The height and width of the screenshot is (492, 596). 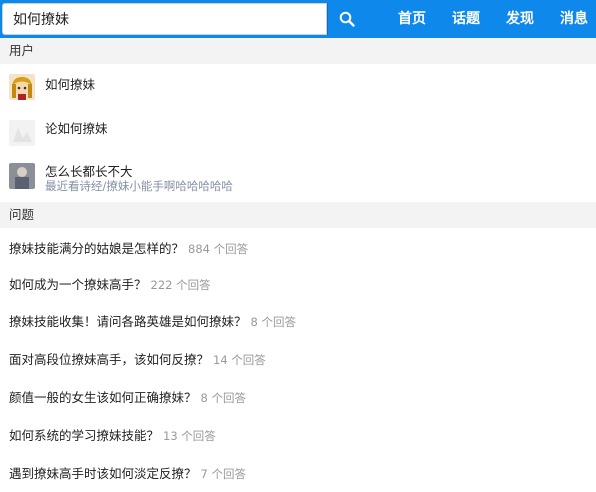 What do you see at coordinates (78, 284) in the screenshot?
I see `question-title: 如何成为一个撩妹高手？` at bounding box center [78, 284].